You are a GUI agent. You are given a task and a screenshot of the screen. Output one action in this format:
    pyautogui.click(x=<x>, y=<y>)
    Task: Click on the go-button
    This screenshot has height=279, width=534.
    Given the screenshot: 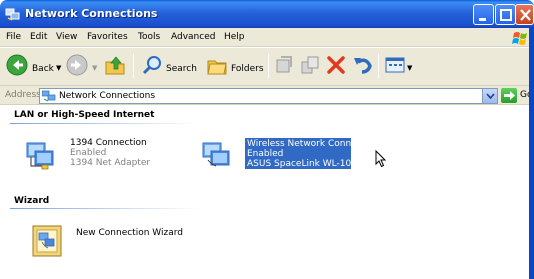 What is the action you would take?
    pyautogui.click(x=509, y=95)
    